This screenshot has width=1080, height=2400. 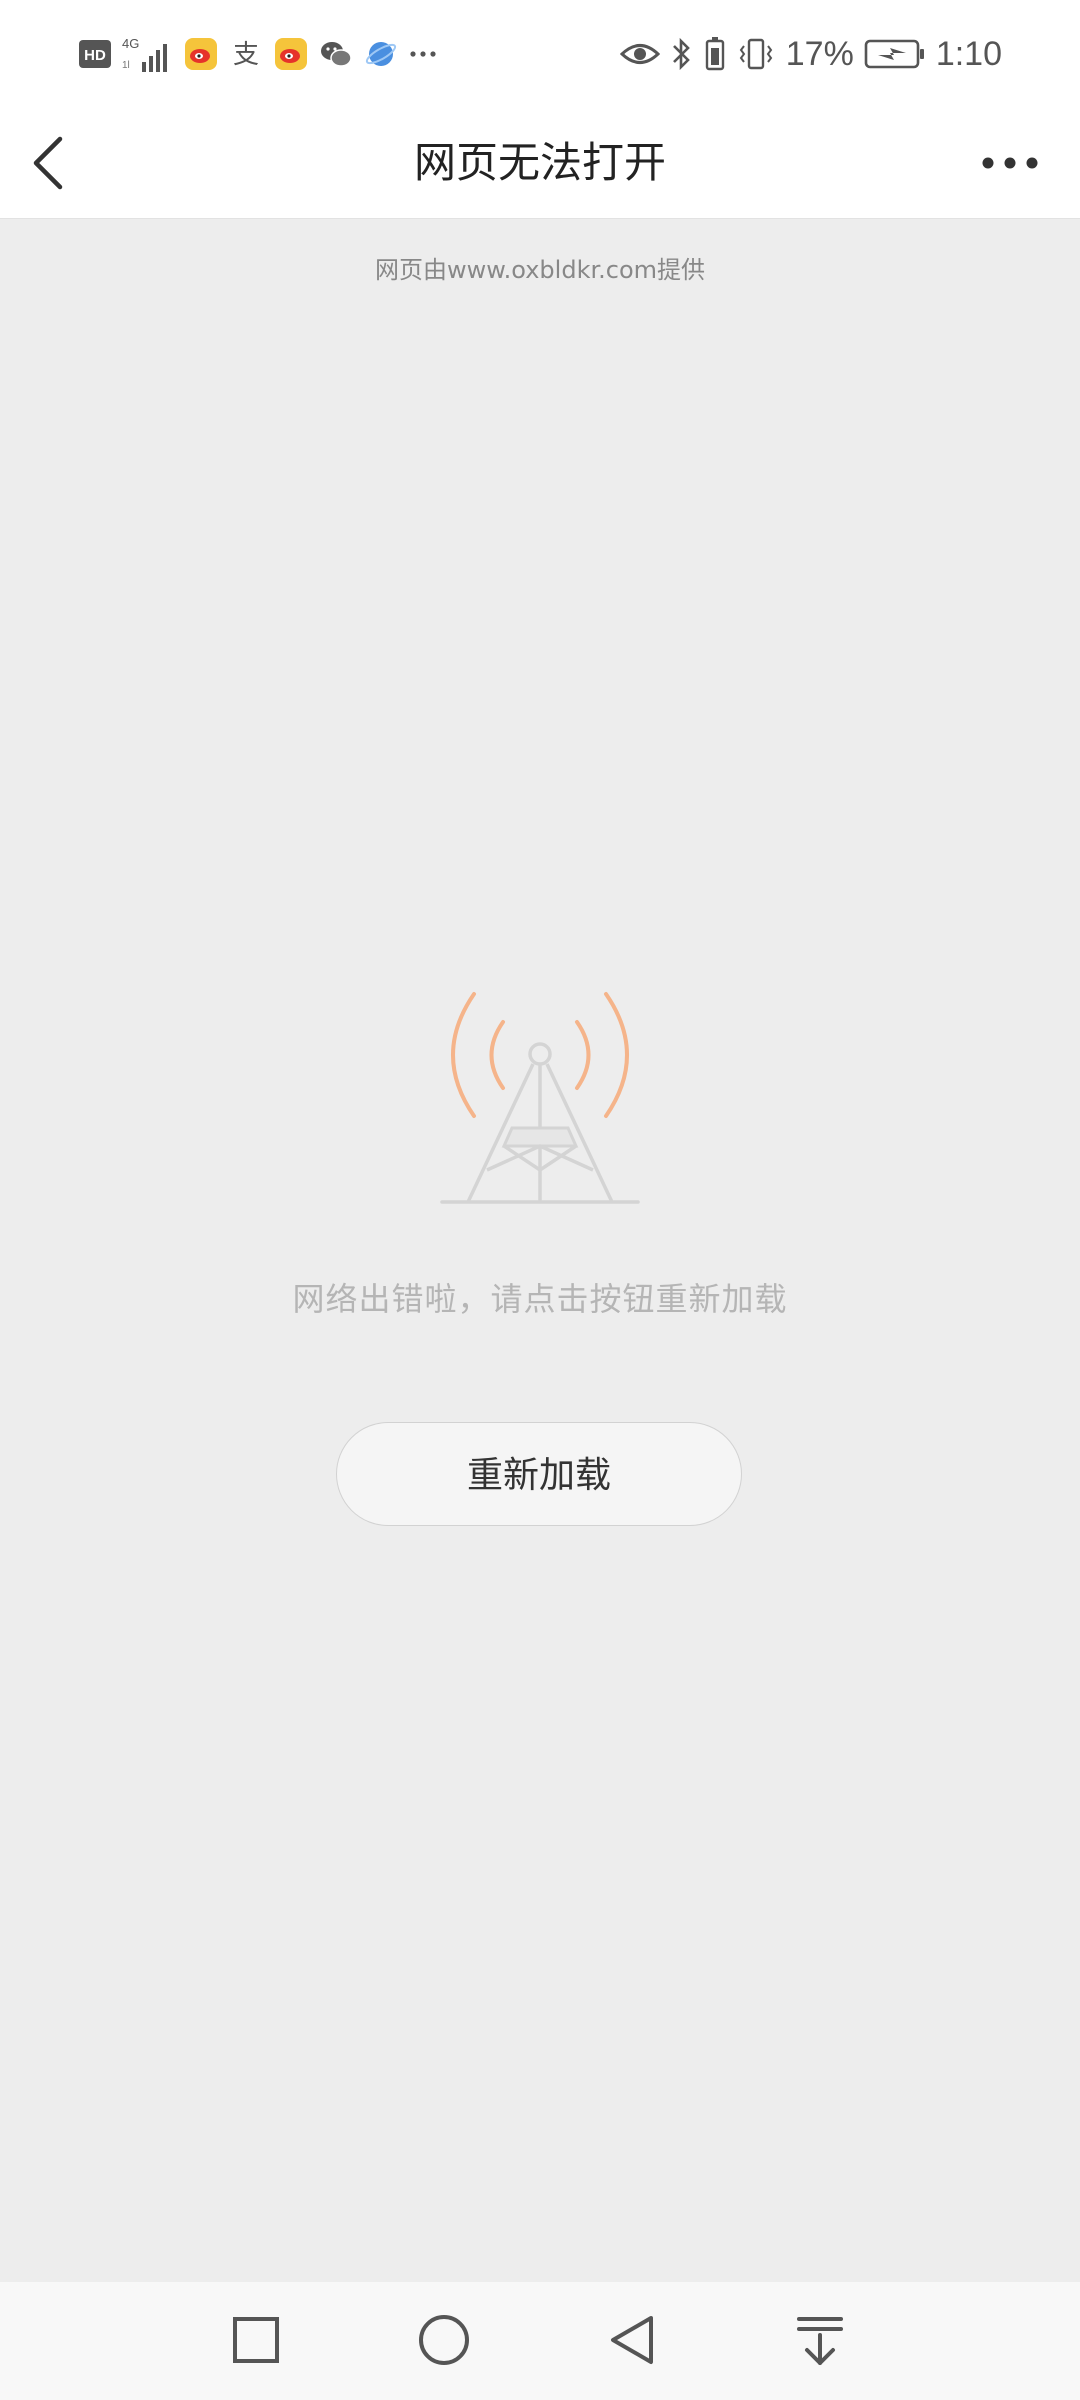 I want to click on header-bar: 网页无法打开, so click(x=540, y=163).